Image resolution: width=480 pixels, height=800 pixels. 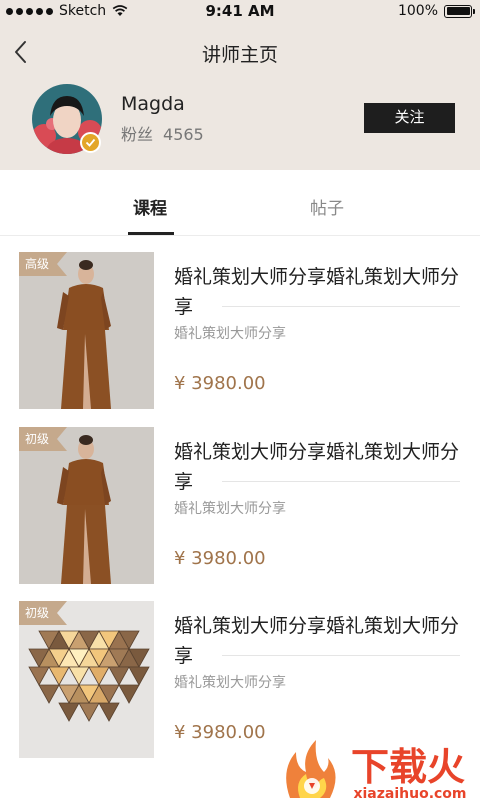 I want to click on page-title: 讲师主页, so click(x=239, y=55).